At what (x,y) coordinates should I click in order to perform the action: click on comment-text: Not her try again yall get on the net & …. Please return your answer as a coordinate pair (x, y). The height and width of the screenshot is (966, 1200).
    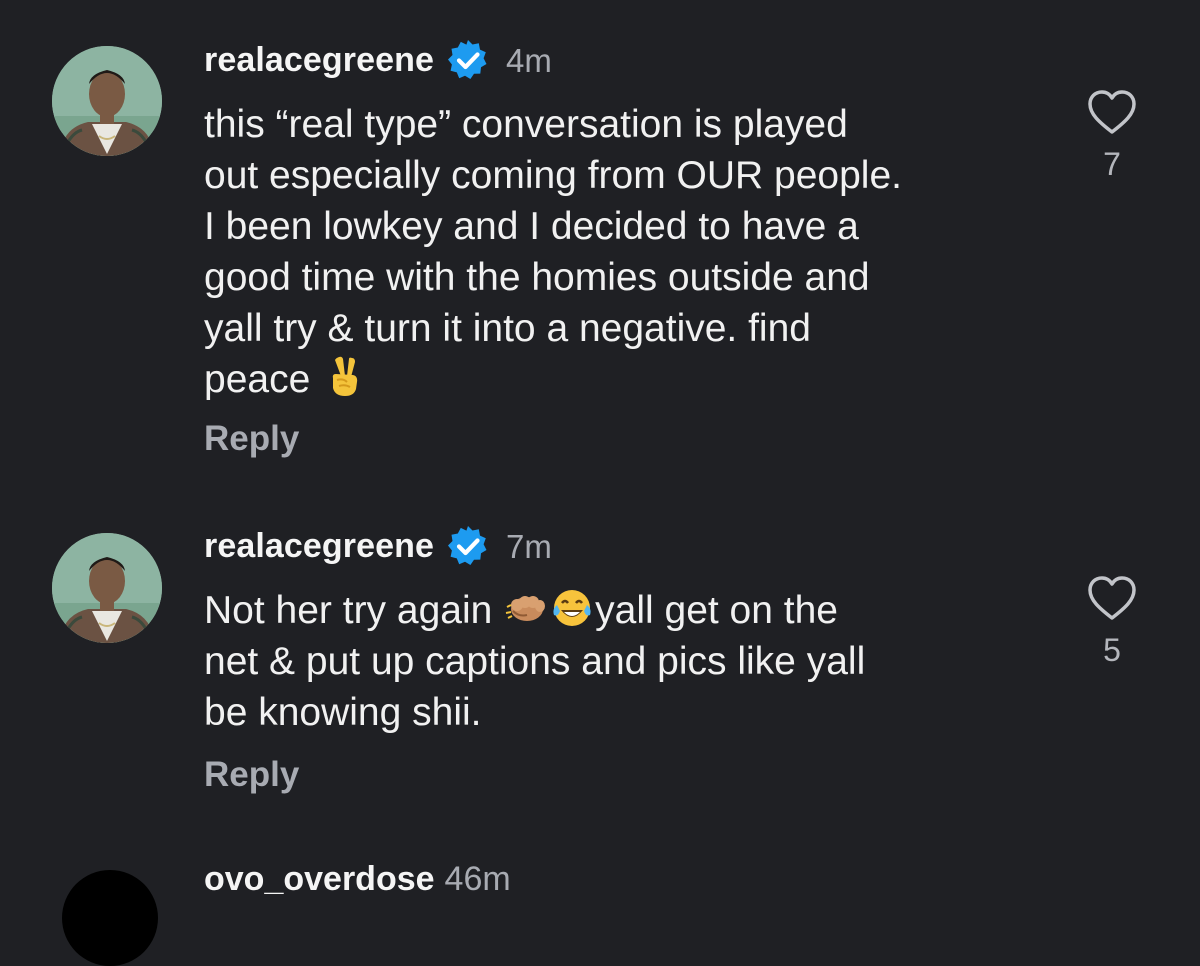
    Looking at the image, I should click on (624, 661).